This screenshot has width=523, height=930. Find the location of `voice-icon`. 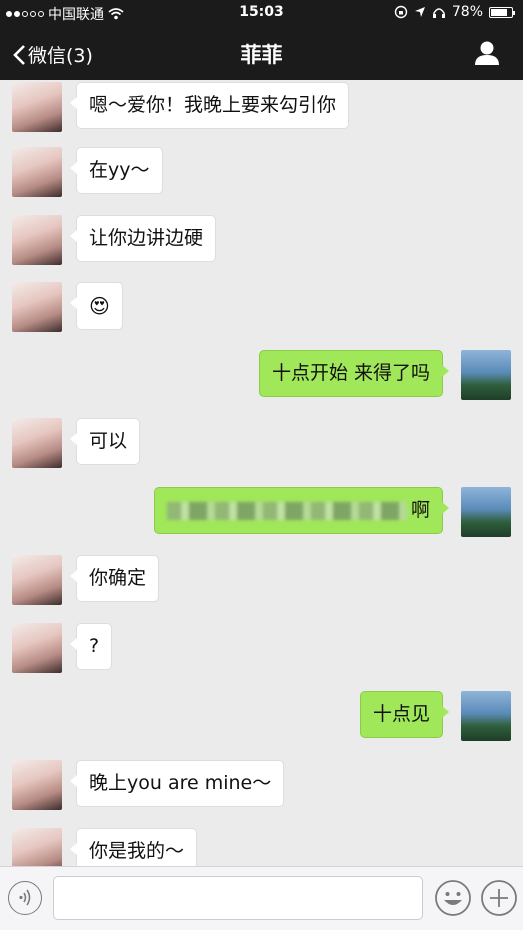

voice-icon is located at coordinates (25, 897).